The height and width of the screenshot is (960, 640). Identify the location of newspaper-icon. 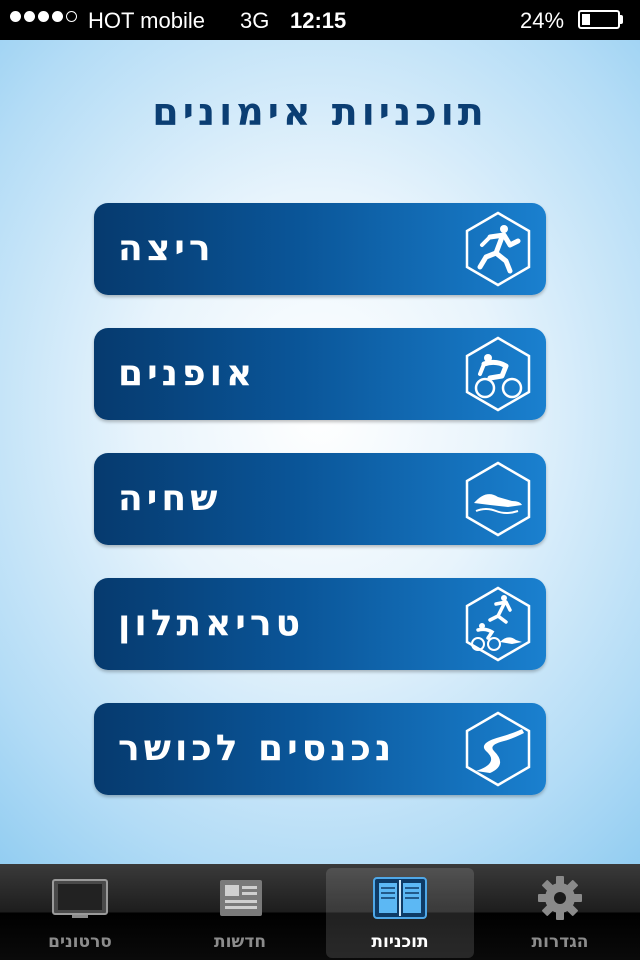
(240, 898).